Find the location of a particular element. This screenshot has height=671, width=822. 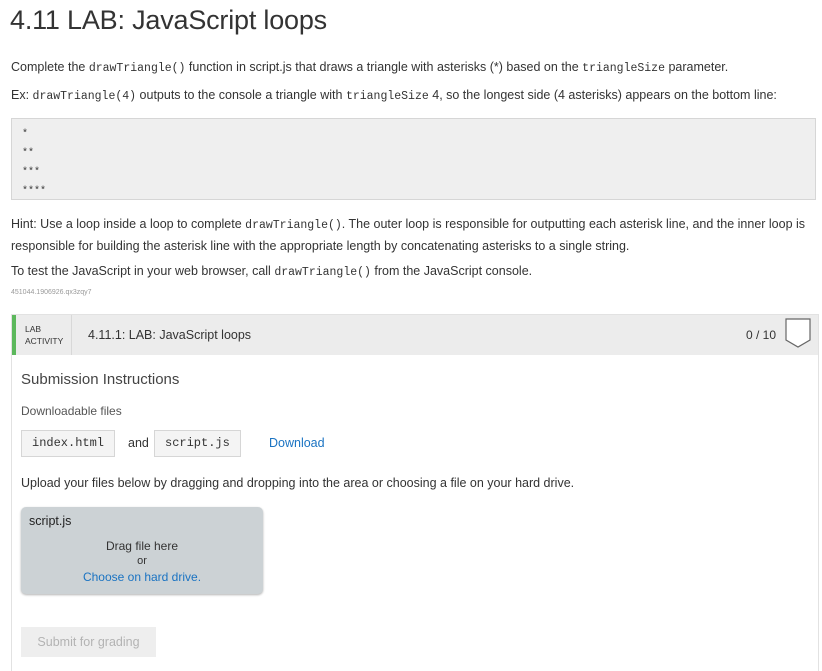

lab-activity-badge: LAB ACTIVITY is located at coordinates (44, 335).